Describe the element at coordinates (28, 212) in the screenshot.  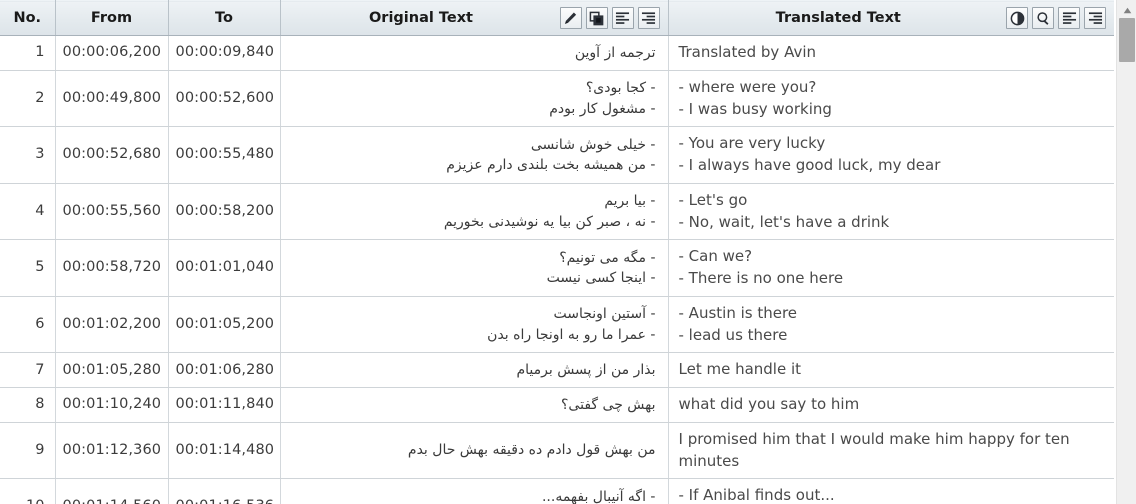
I see `cell-no: 4` at that location.